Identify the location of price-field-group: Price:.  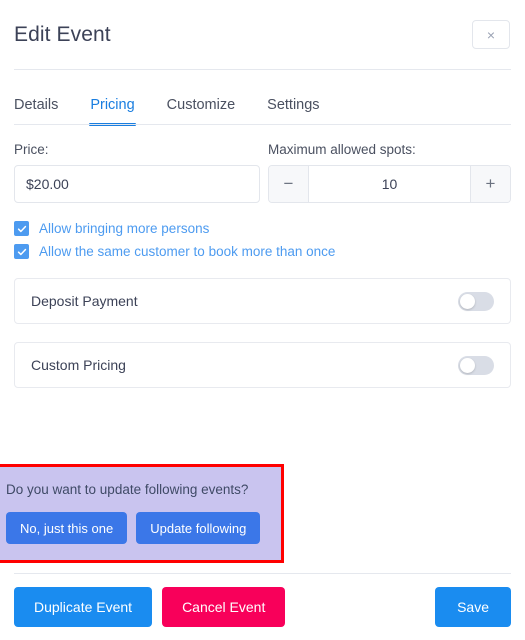
(137, 172).